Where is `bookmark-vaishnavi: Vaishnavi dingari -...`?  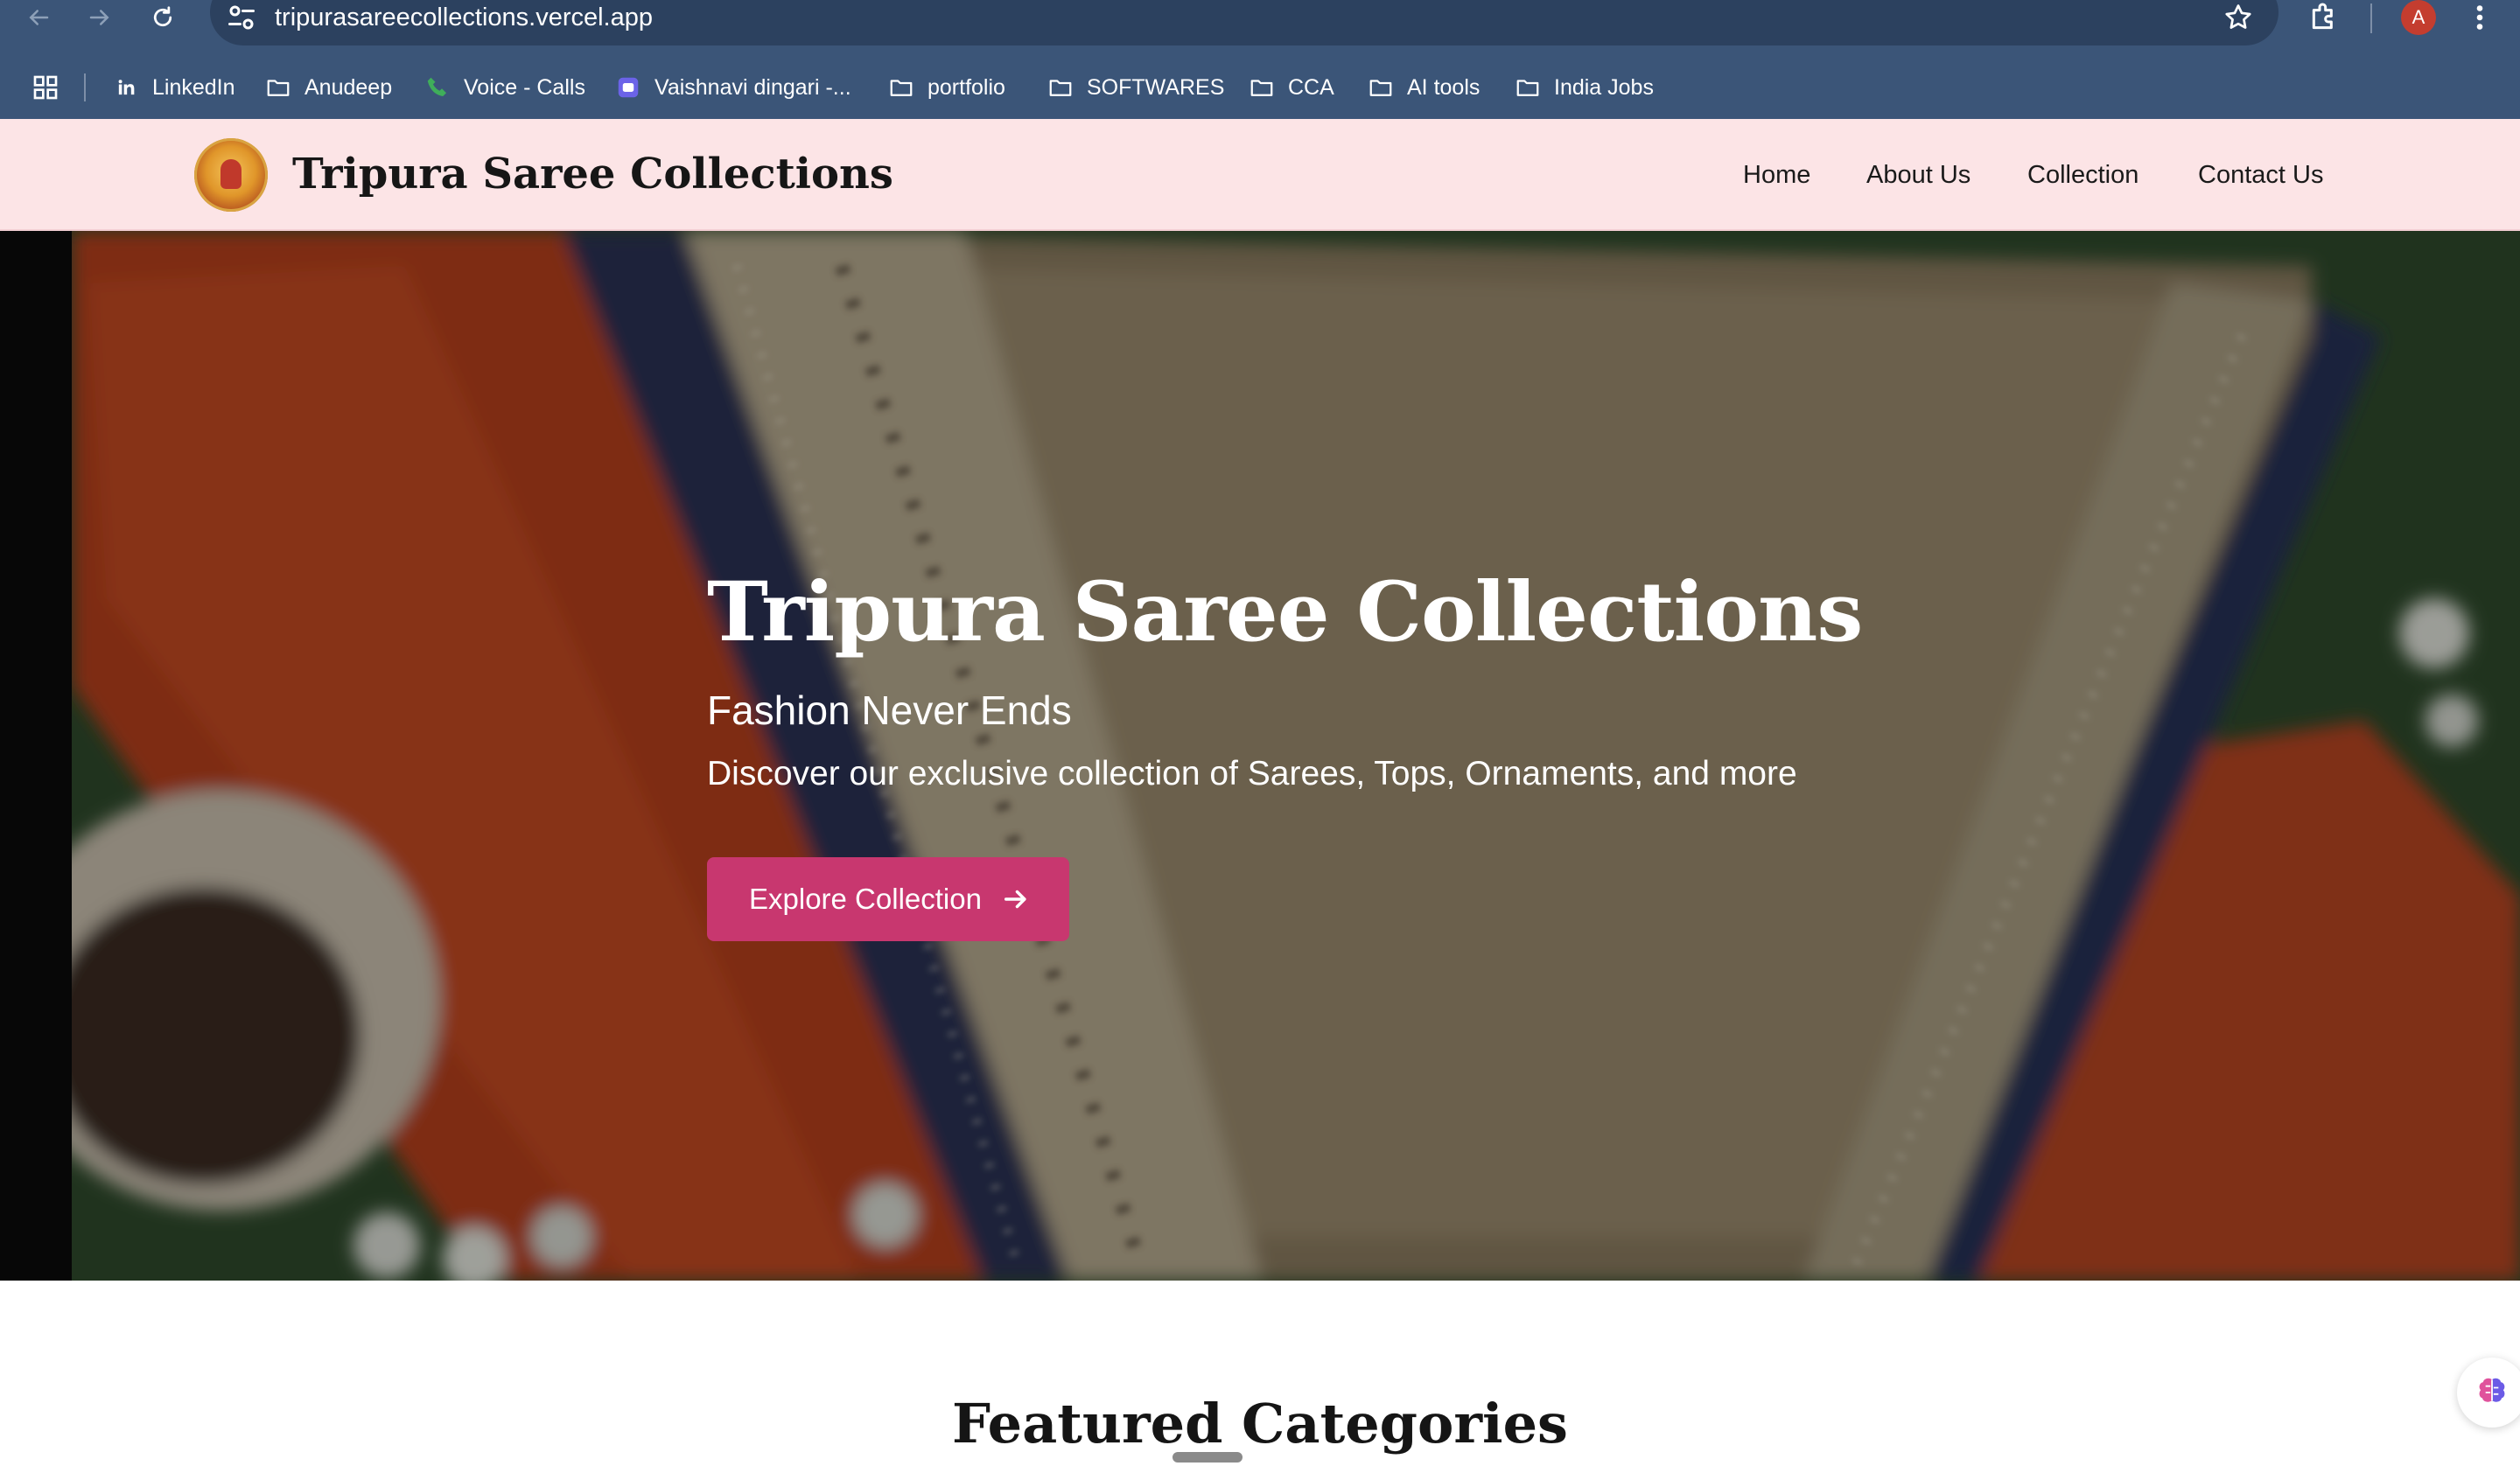 bookmark-vaishnavi: Vaishnavi dingari -... is located at coordinates (732, 88).